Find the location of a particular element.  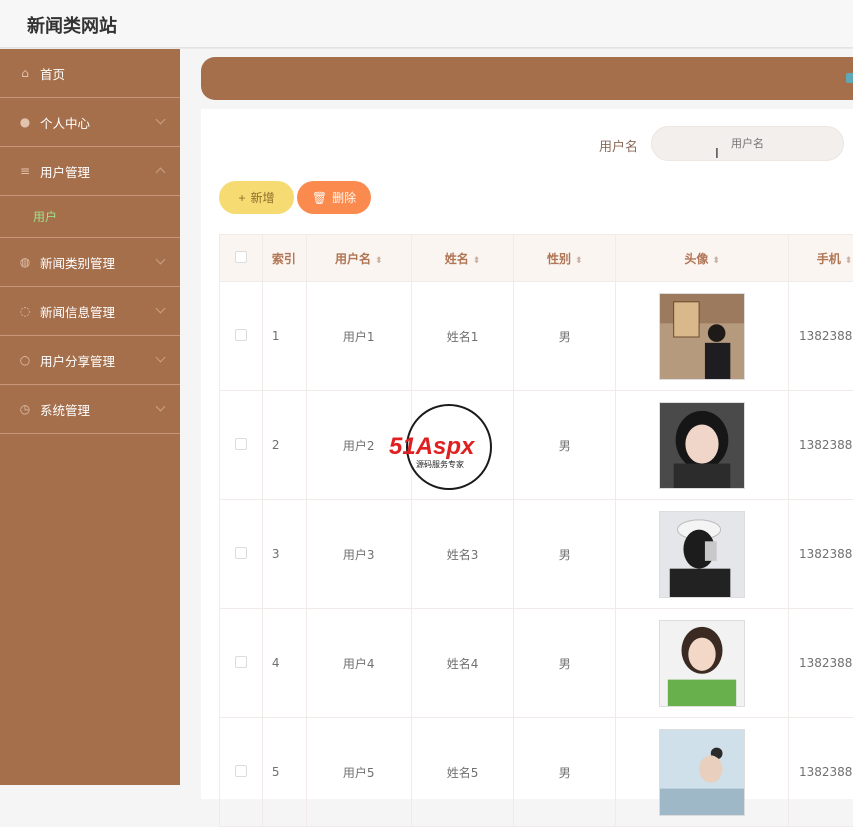

sidebar-item-news-category: ◍ 新闻类别管理 is located at coordinates (90, 262).